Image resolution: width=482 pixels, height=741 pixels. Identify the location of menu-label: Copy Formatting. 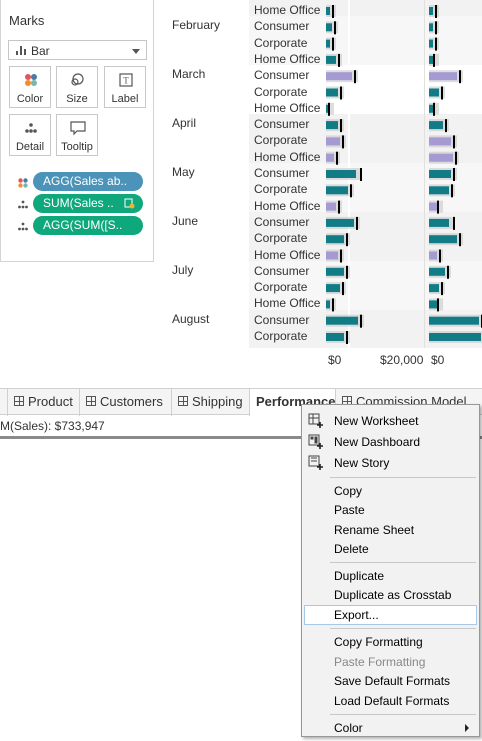
(378, 642).